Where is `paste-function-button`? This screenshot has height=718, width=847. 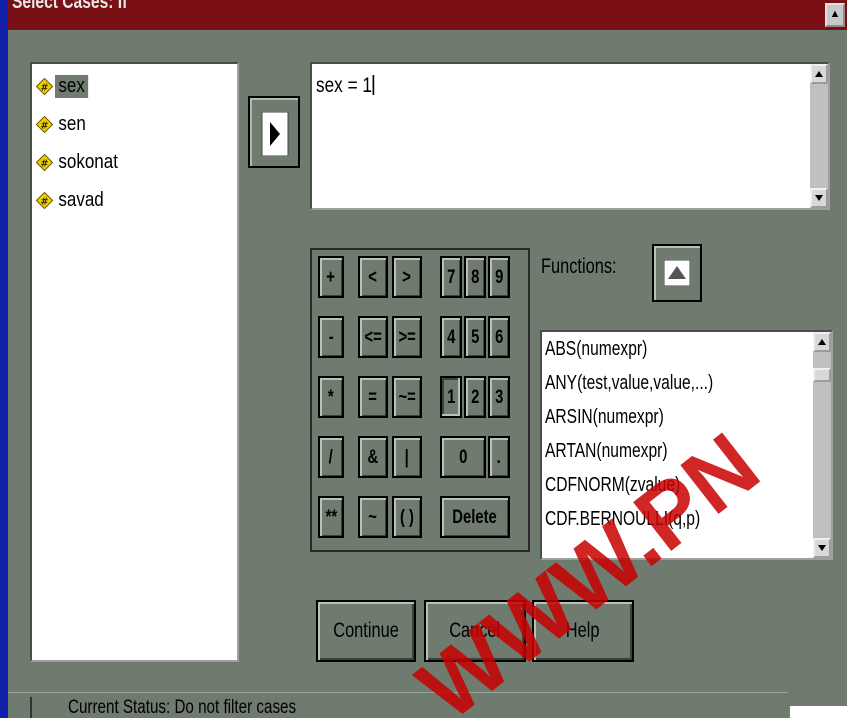
paste-function-button is located at coordinates (677, 273).